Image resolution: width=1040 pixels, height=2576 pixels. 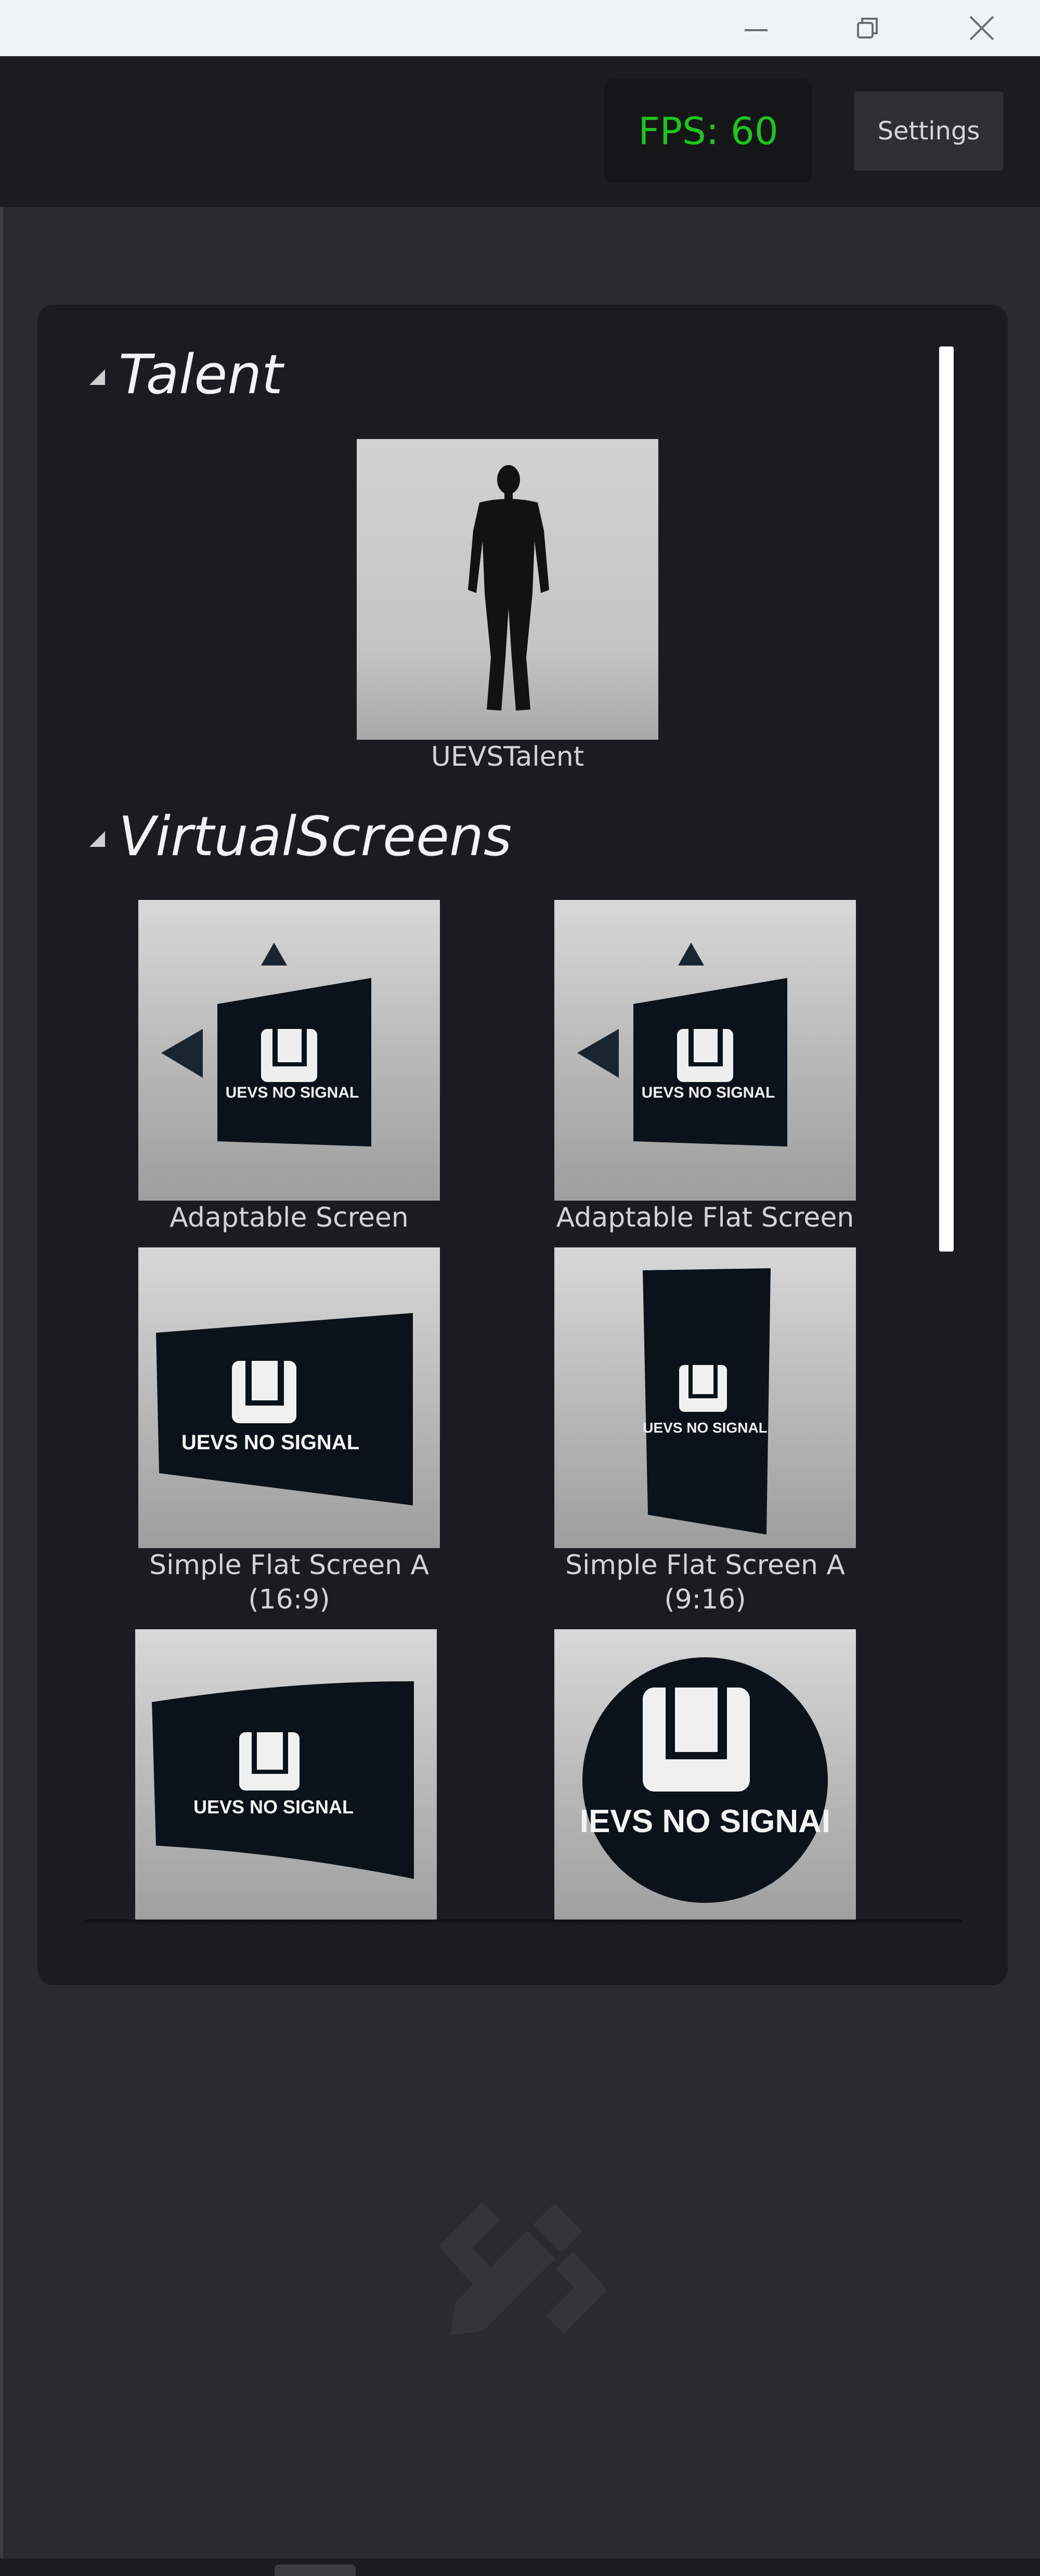 I want to click on taskbar-item, so click(x=316, y=2570).